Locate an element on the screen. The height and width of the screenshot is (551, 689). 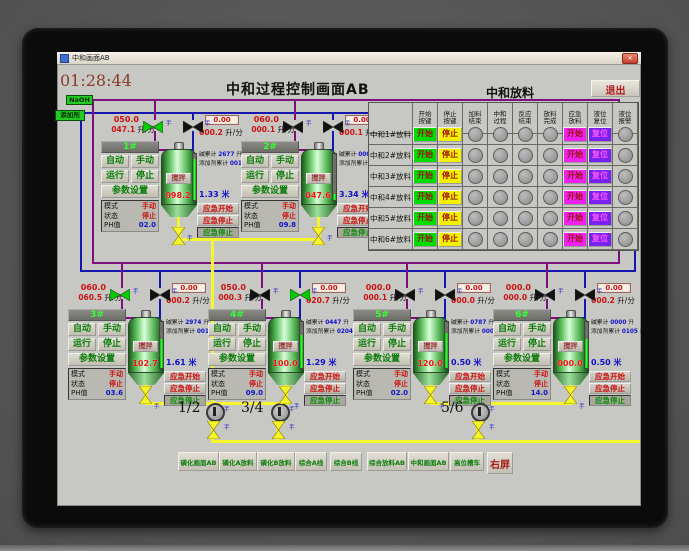
nav-button-7: 中和画面AB is located at coordinates (428, 461).